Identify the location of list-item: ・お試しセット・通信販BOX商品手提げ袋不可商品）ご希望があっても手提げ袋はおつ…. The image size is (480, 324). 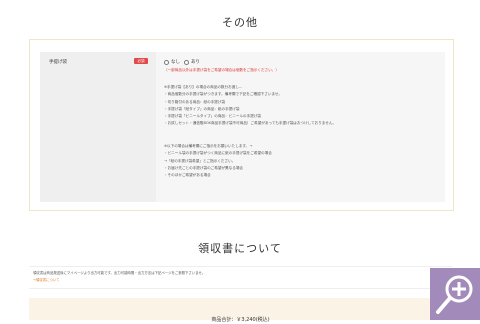
(250, 123).